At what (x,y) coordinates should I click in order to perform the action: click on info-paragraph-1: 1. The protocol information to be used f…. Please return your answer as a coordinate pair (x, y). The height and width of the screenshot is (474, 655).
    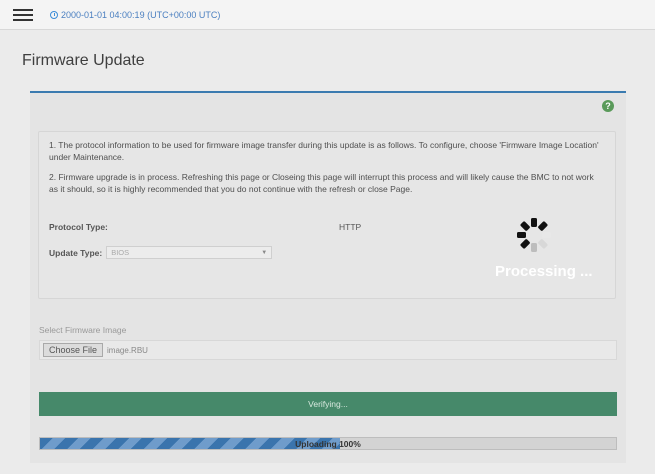
    Looking at the image, I should click on (324, 151).